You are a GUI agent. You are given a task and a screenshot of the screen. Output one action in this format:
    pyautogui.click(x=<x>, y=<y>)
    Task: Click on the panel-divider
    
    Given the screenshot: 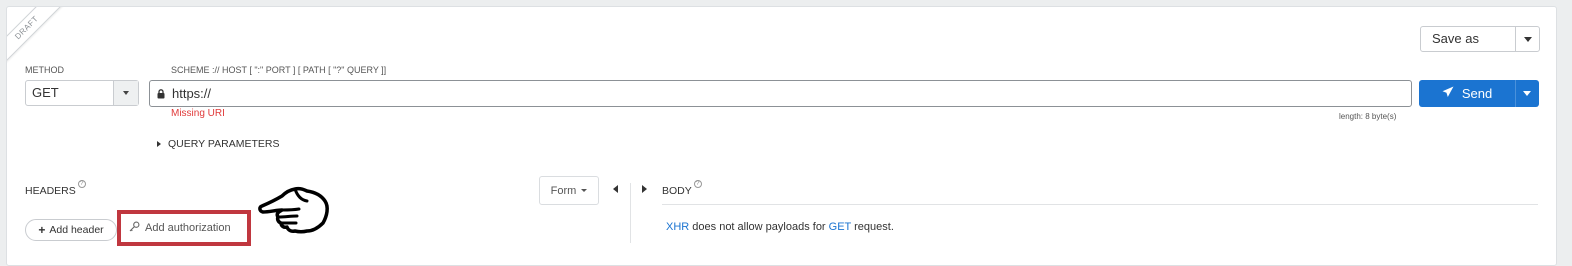 What is the action you would take?
    pyautogui.click(x=630, y=213)
    